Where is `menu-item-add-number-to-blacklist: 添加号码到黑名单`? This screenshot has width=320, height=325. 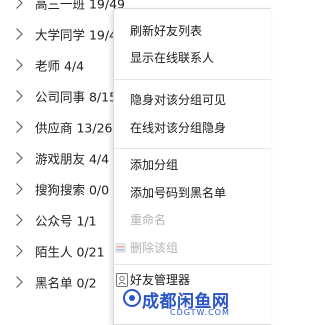 menu-item-add-number-to-blacklist: 添加号码到黑名单 is located at coordinates (192, 193).